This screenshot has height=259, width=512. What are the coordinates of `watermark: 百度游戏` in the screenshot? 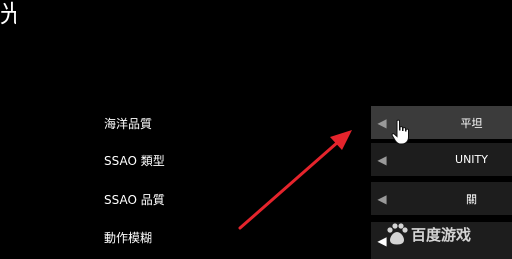 It's located at (428, 234).